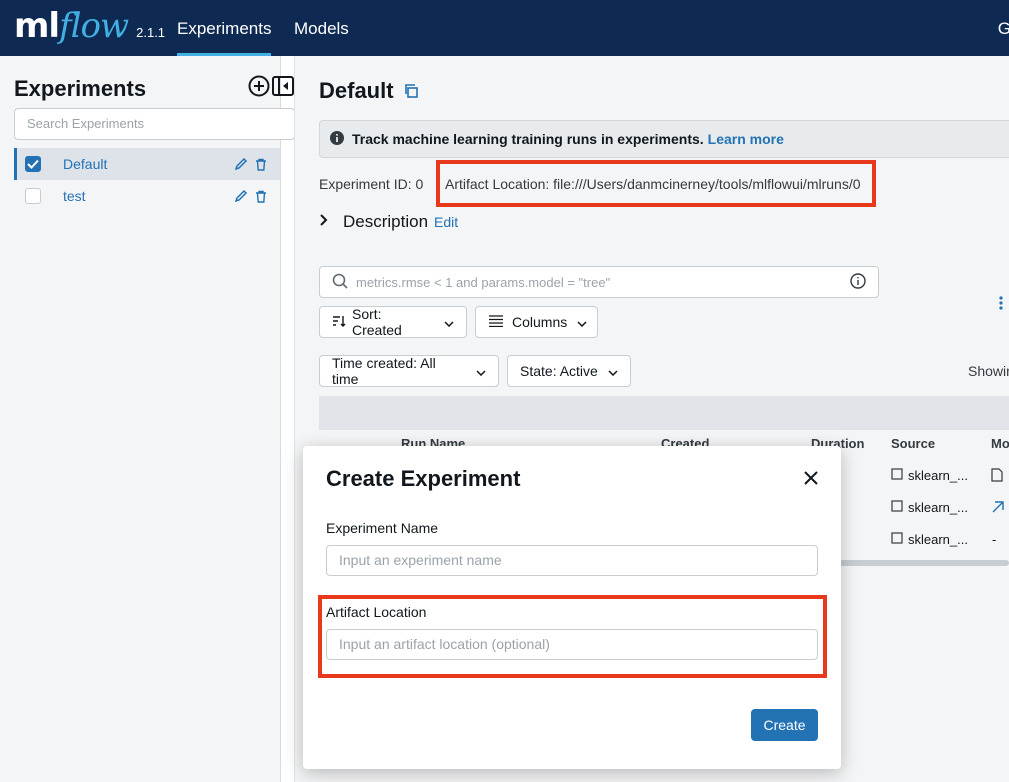 The image size is (1009, 782). I want to click on search-experiments-input: Search Experiments, so click(154, 124).